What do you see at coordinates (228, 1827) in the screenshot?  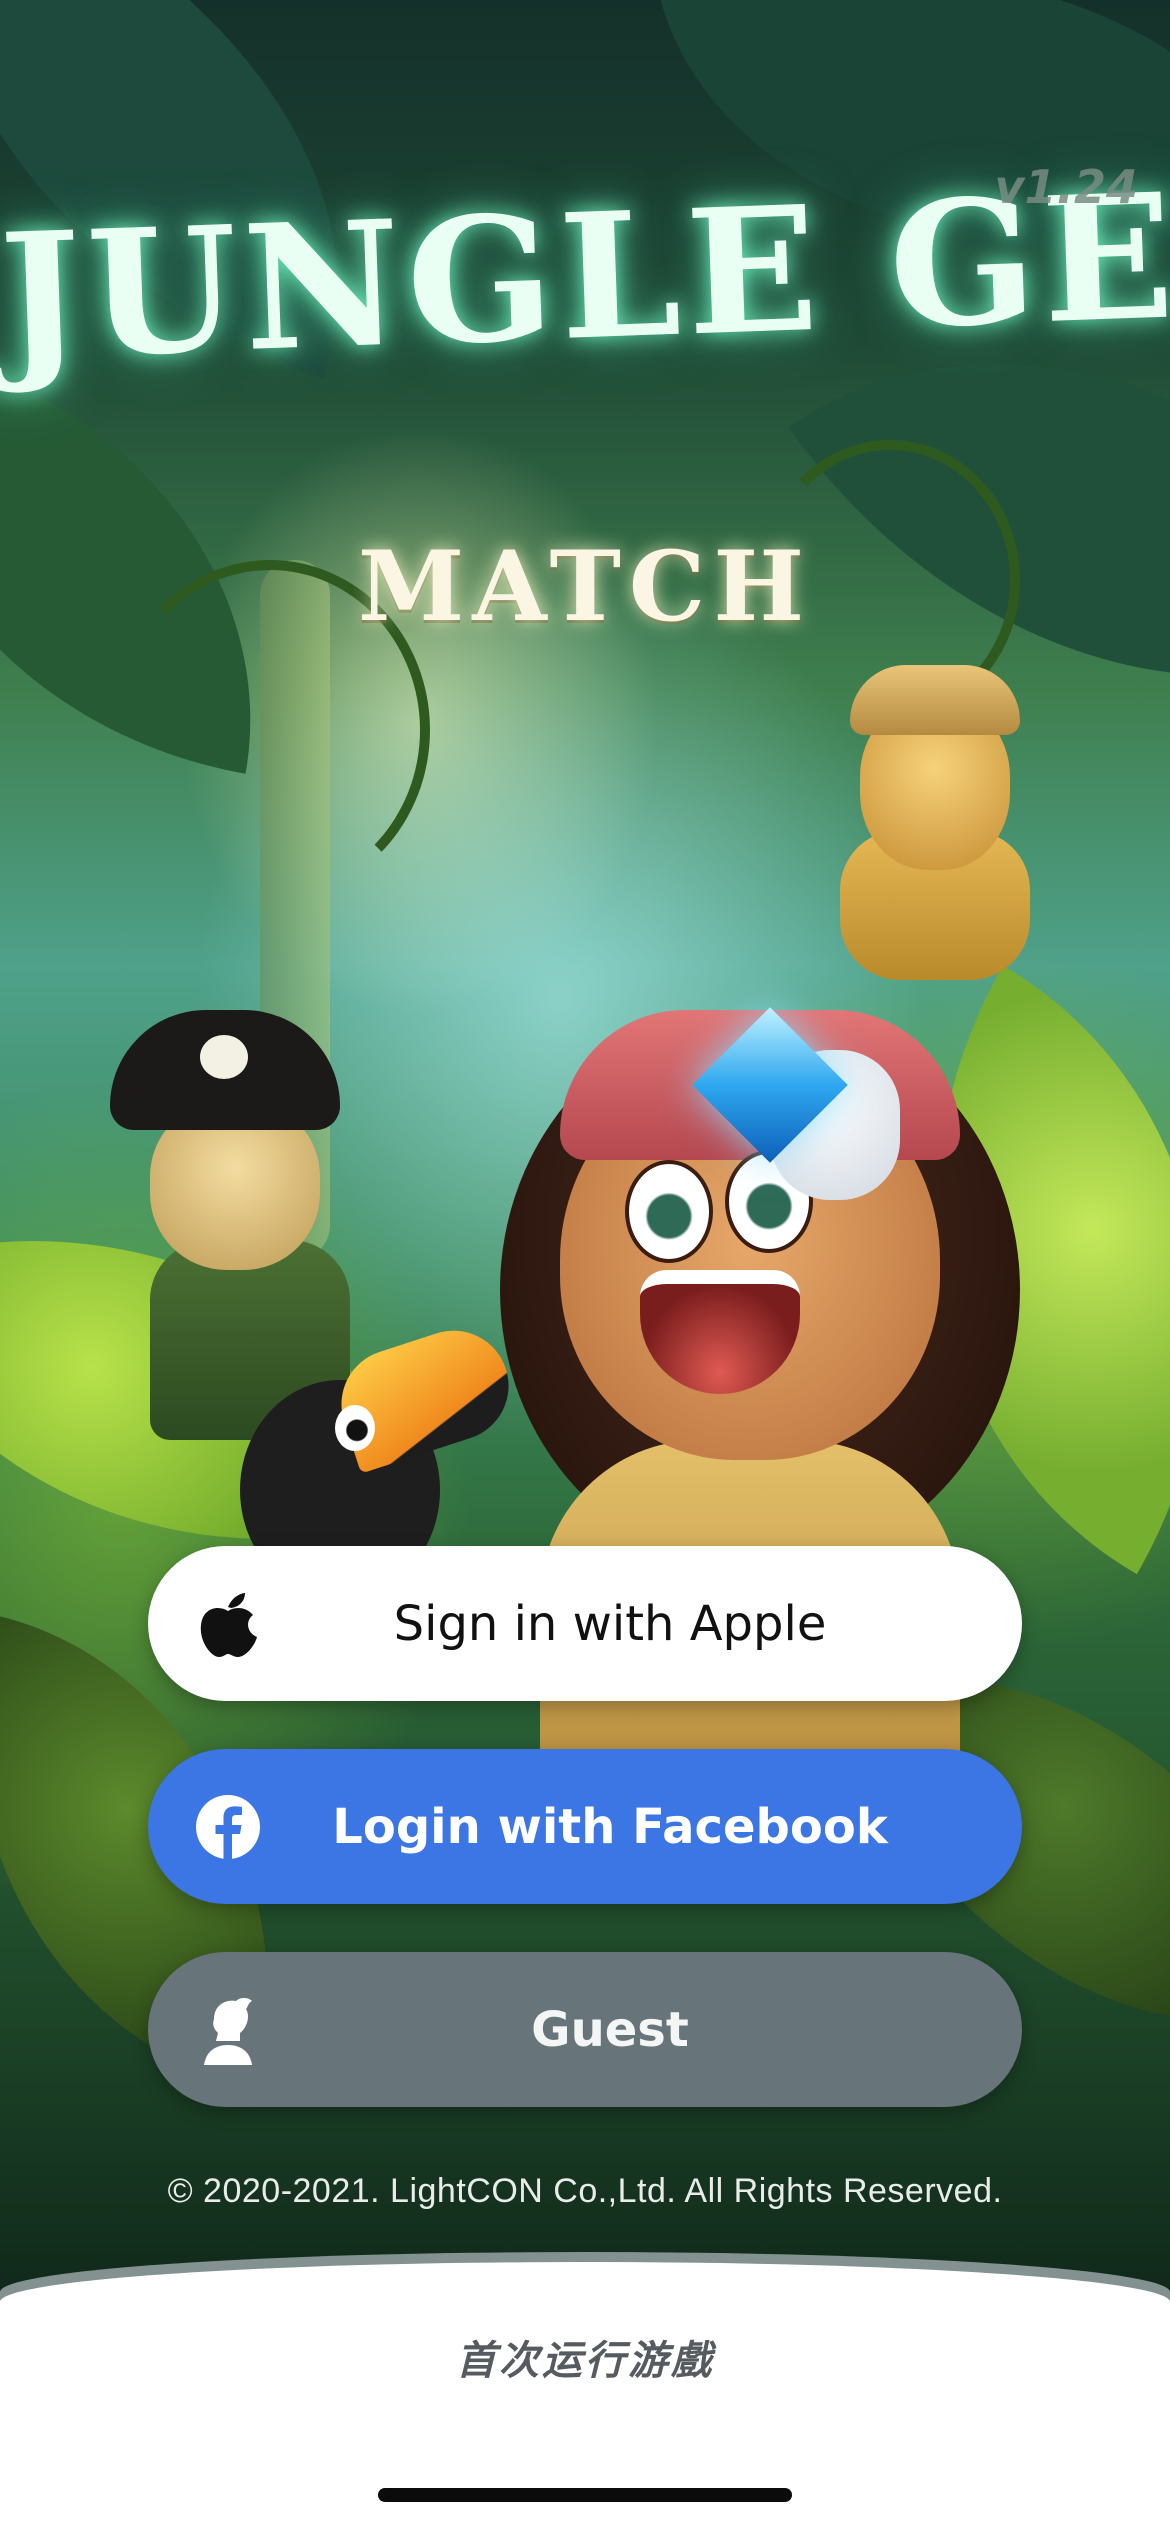 I see `facebook-logo-icon` at bounding box center [228, 1827].